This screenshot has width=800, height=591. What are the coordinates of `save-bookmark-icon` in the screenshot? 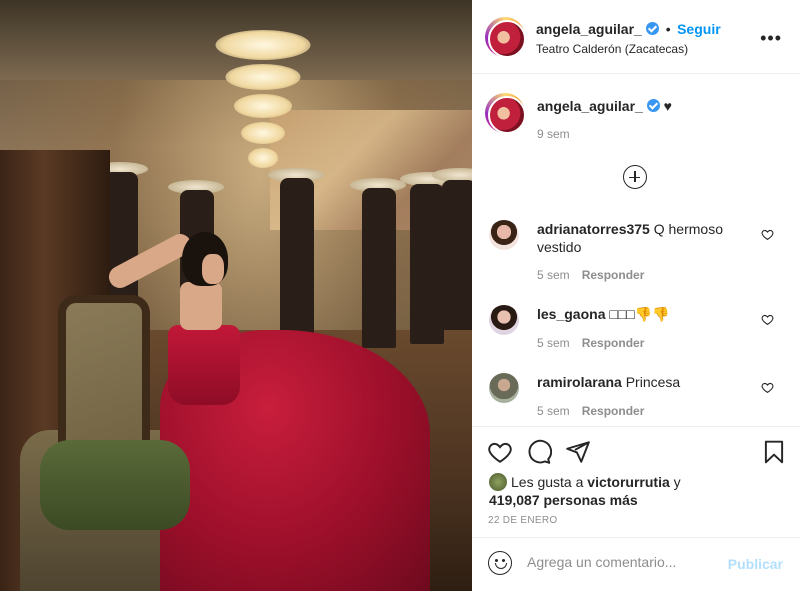 It's located at (774, 452).